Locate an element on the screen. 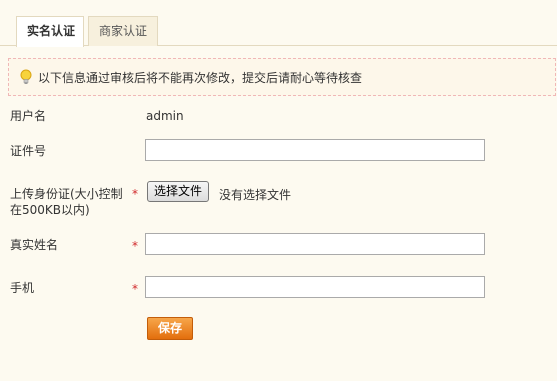 The image size is (557, 381). phone-label: 手机 is located at coordinates (22, 288).